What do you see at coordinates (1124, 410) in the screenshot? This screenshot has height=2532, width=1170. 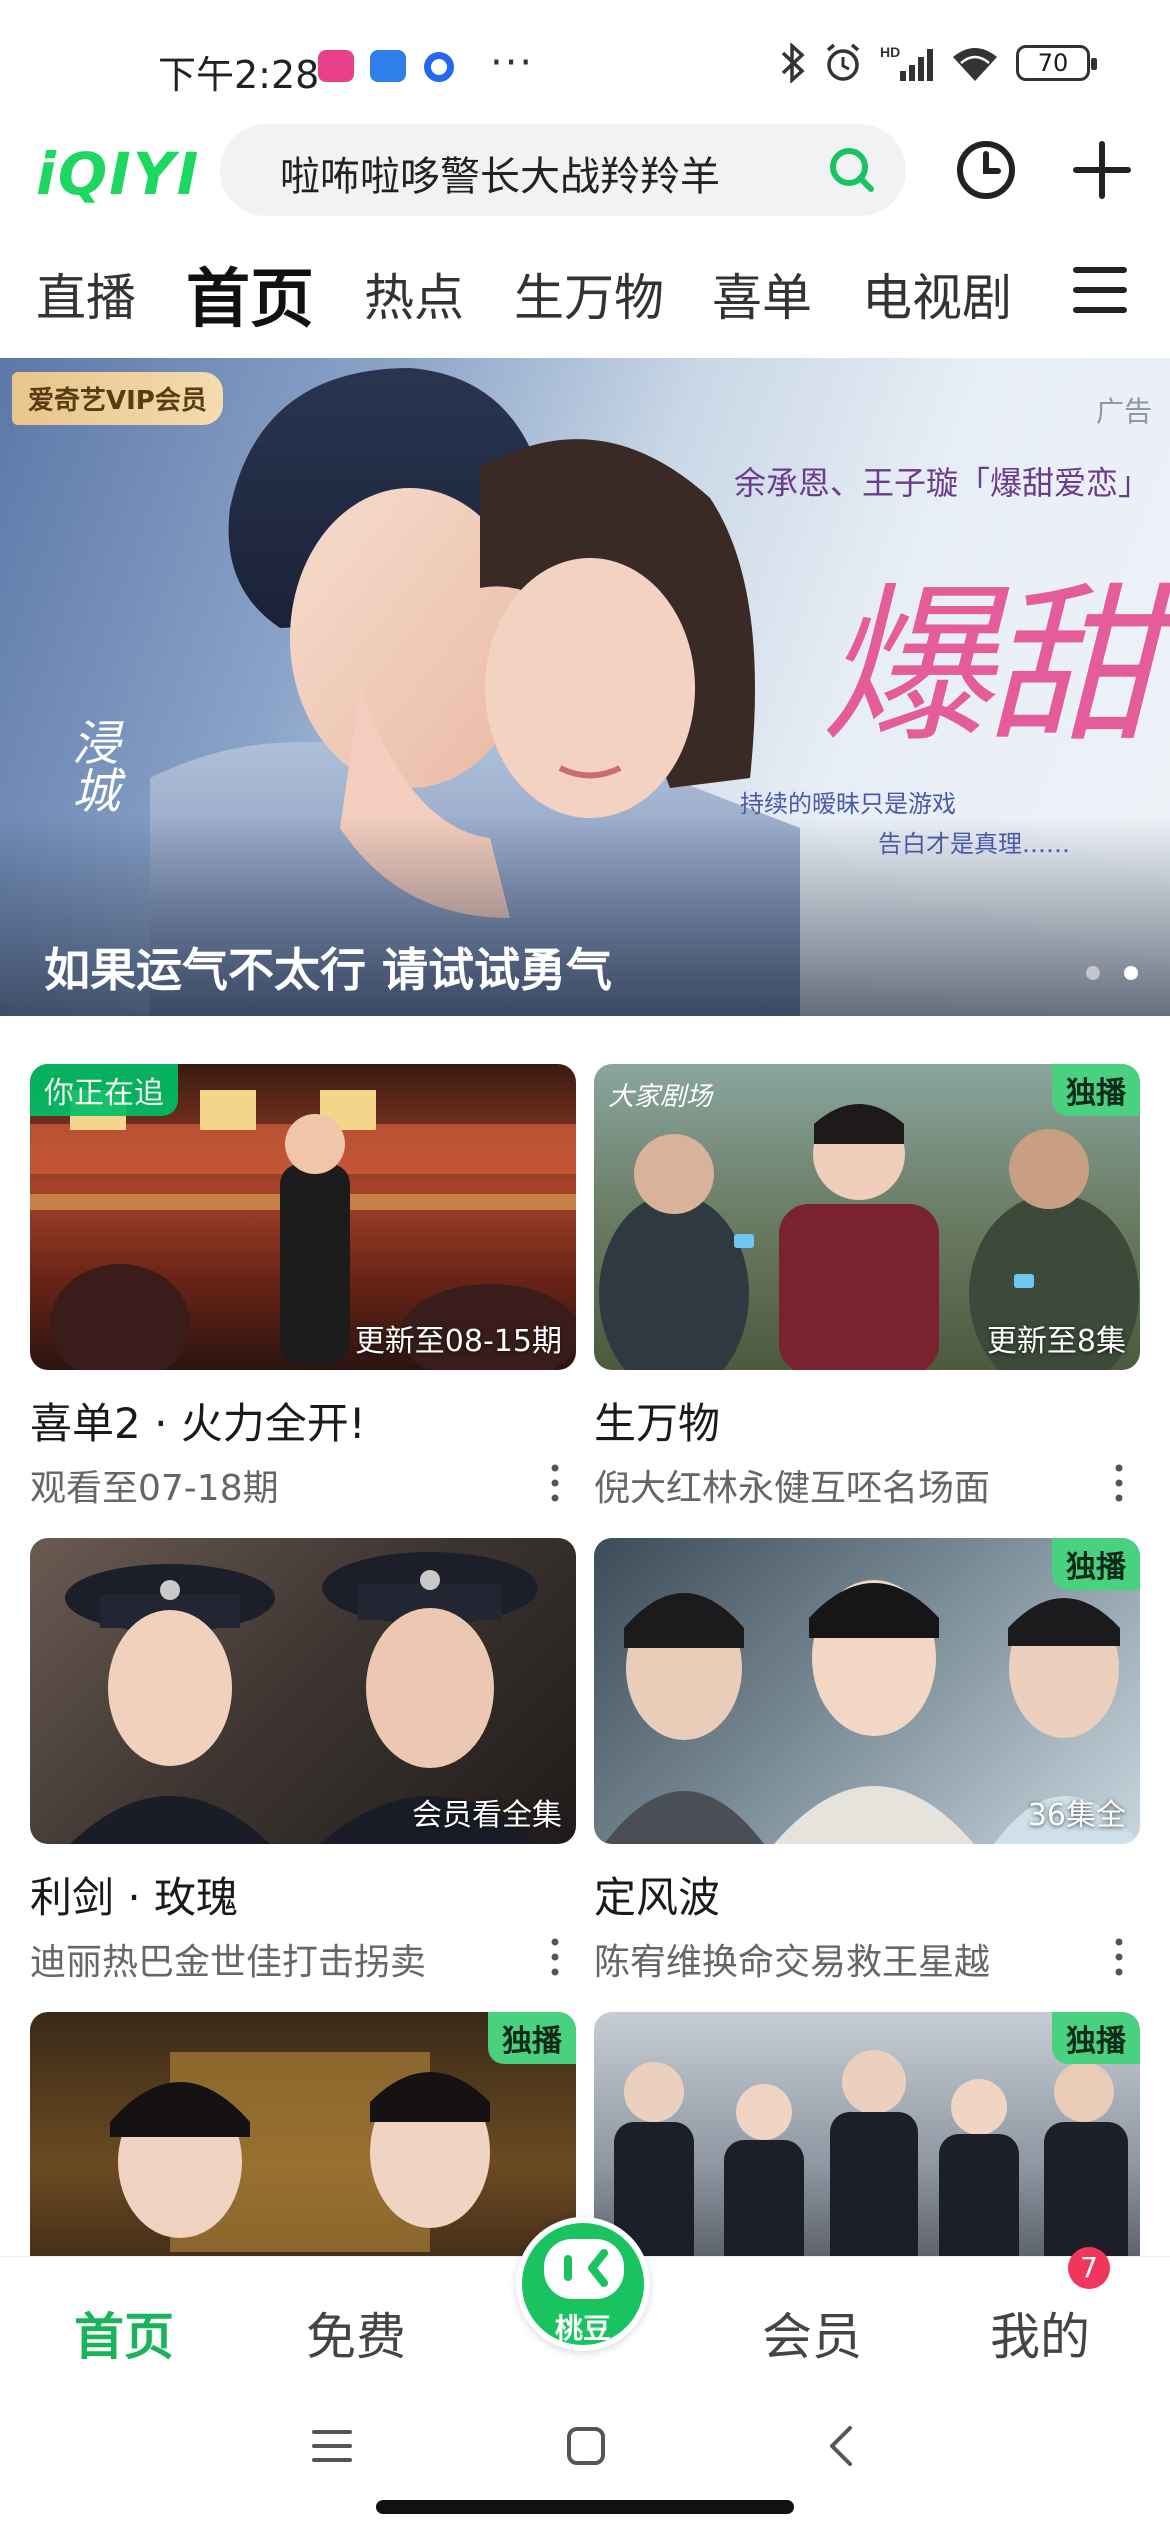 I see `ad-label: 广告` at bounding box center [1124, 410].